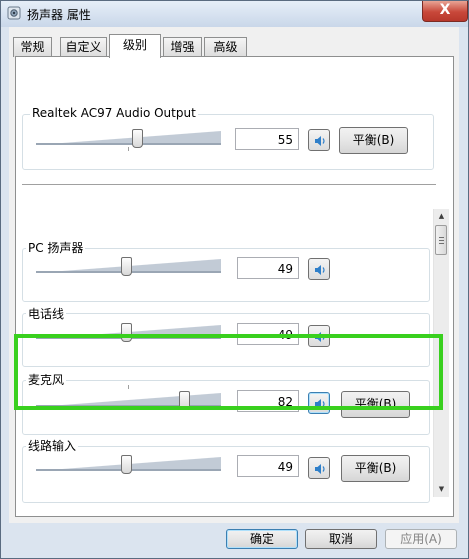 This screenshot has width=469, height=559. Describe the element at coordinates (225, 47) in the screenshot. I see `tab-advanced: 高级` at that location.